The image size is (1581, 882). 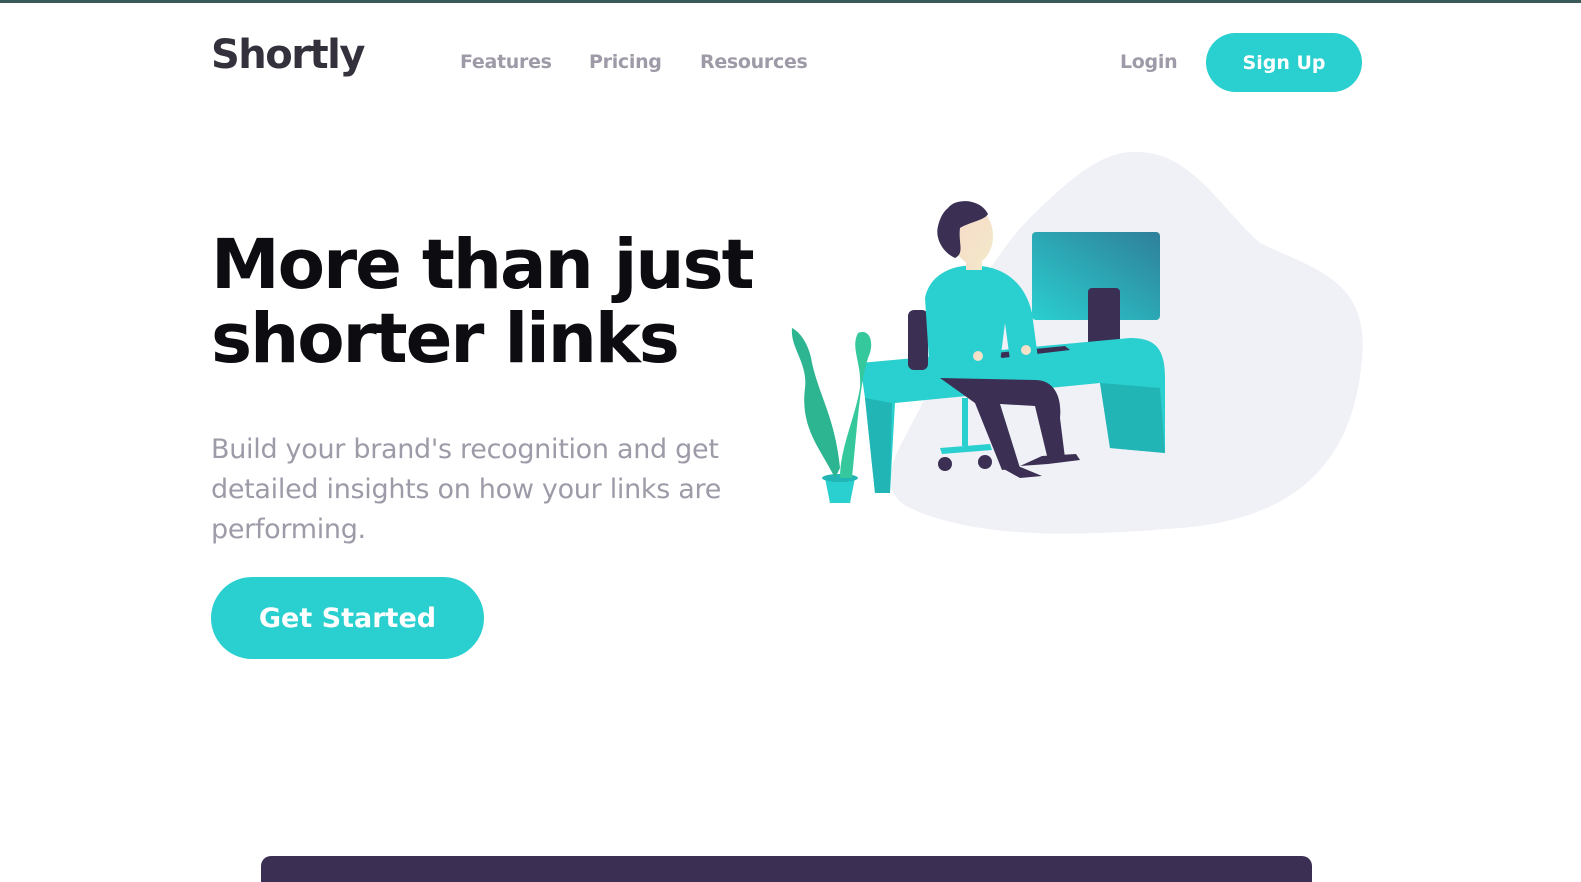 What do you see at coordinates (1284, 62) in the screenshot?
I see `sign-up-button: Sign Up` at bounding box center [1284, 62].